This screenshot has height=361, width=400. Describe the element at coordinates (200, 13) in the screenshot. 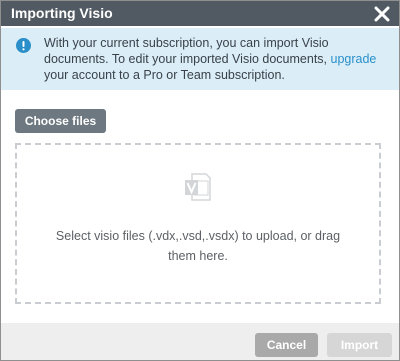

I see `dialog-titlebar: Importing Visio` at that location.